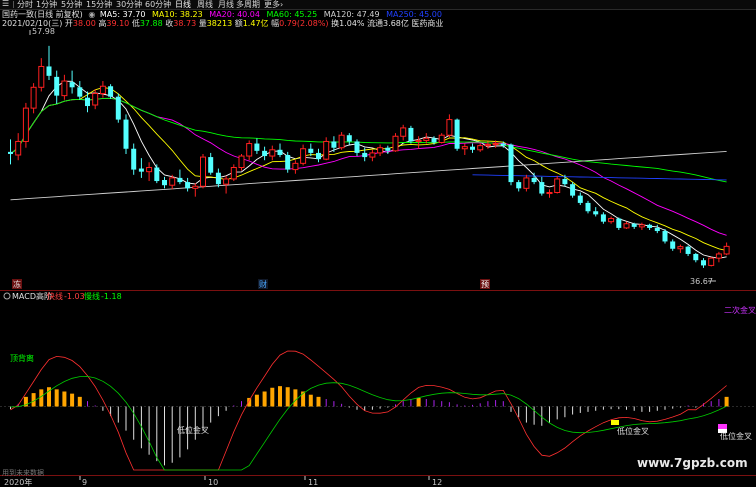 The width and height of the screenshot is (756, 487). What do you see at coordinates (22, 358) in the screenshot?
I see `annotation-top-divergence: 顶背离` at bounding box center [22, 358].